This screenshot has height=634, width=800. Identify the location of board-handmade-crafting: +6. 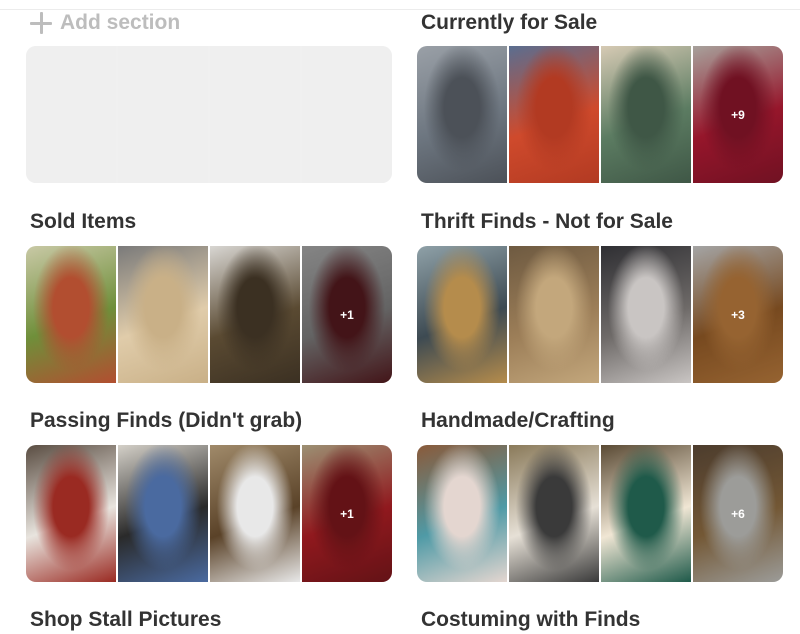
(600, 513).